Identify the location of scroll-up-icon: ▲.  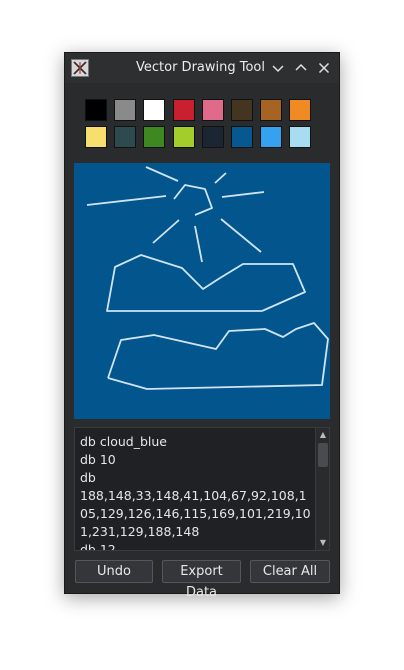
(323, 435).